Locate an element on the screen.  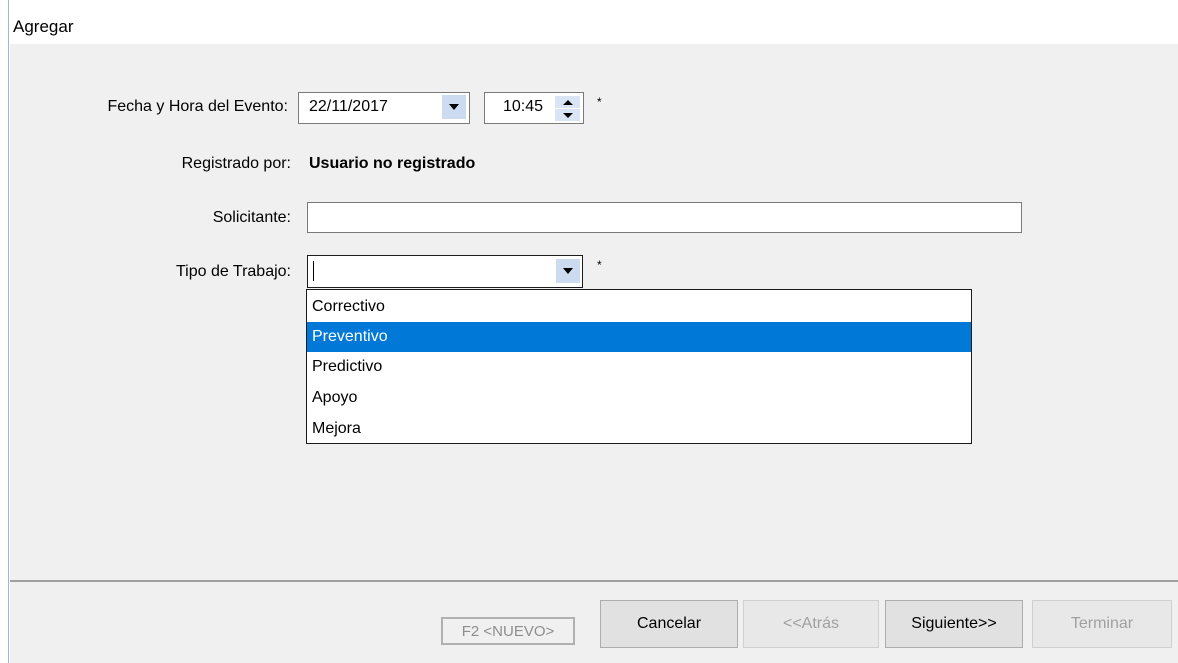
date-value: 22/11/2017 is located at coordinates (348, 106).